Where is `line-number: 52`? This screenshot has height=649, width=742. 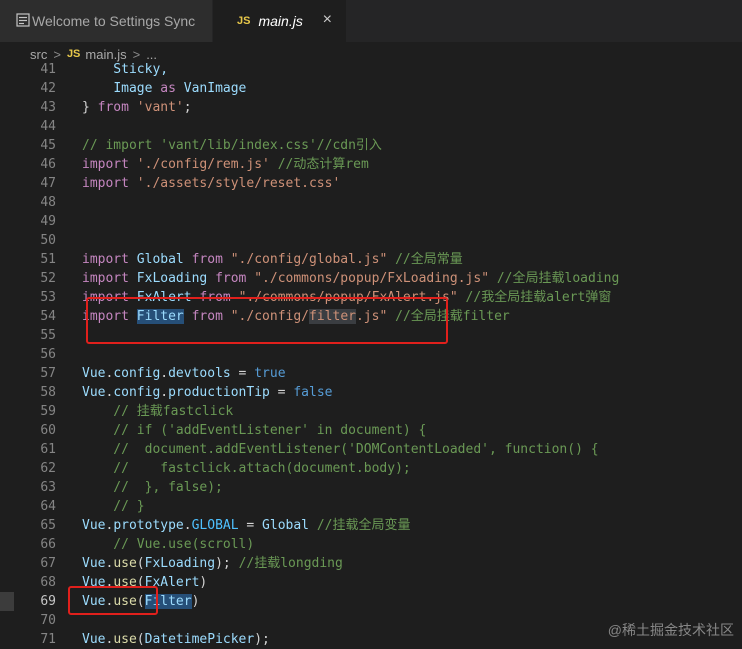
line-number: 52 is located at coordinates (48, 278).